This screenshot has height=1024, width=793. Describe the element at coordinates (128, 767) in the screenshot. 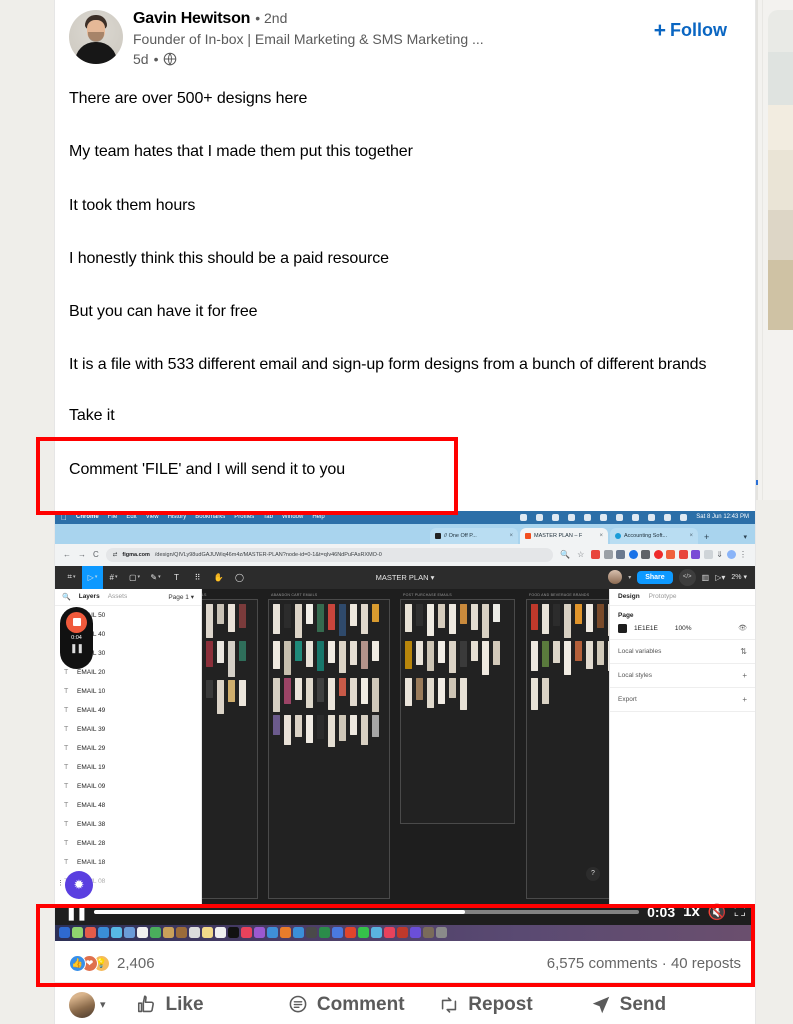

I see `layer-item: T EMAIL 19` at that location.